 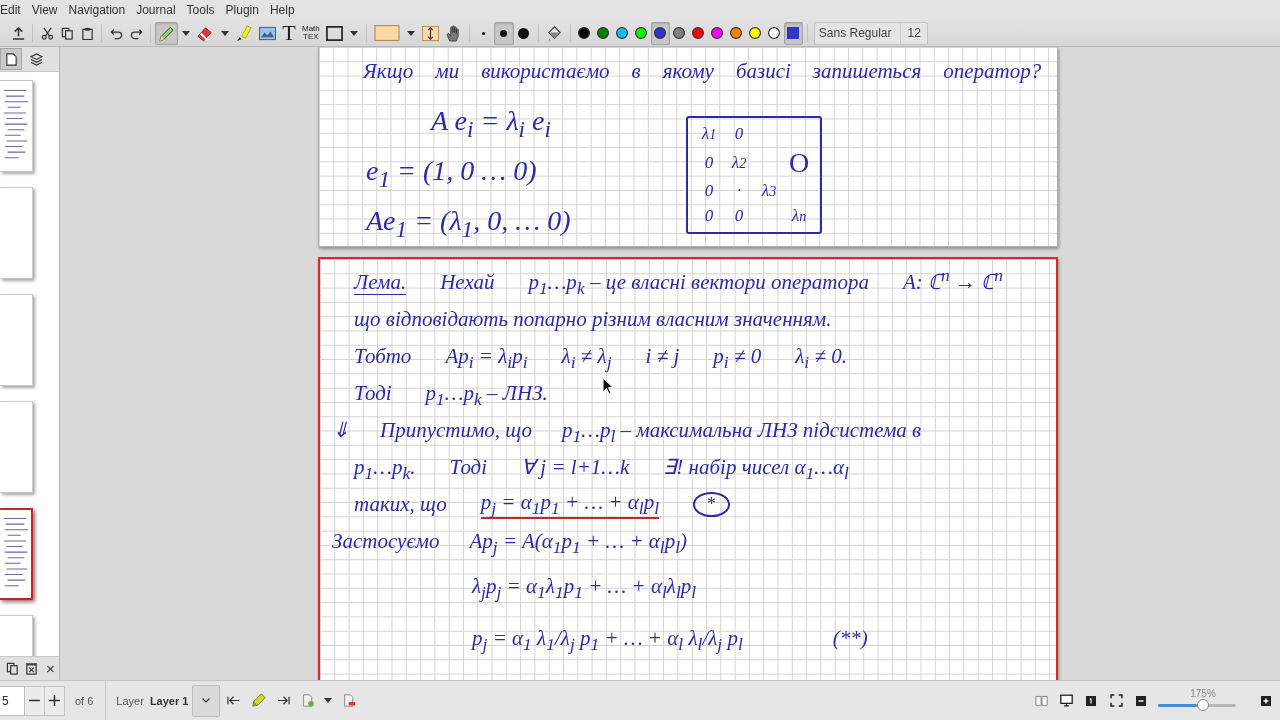 What do you see at coordinates (242, 10) in the screenshot?
I see `menu-item: Plugin` at bounding box center [242, 10].